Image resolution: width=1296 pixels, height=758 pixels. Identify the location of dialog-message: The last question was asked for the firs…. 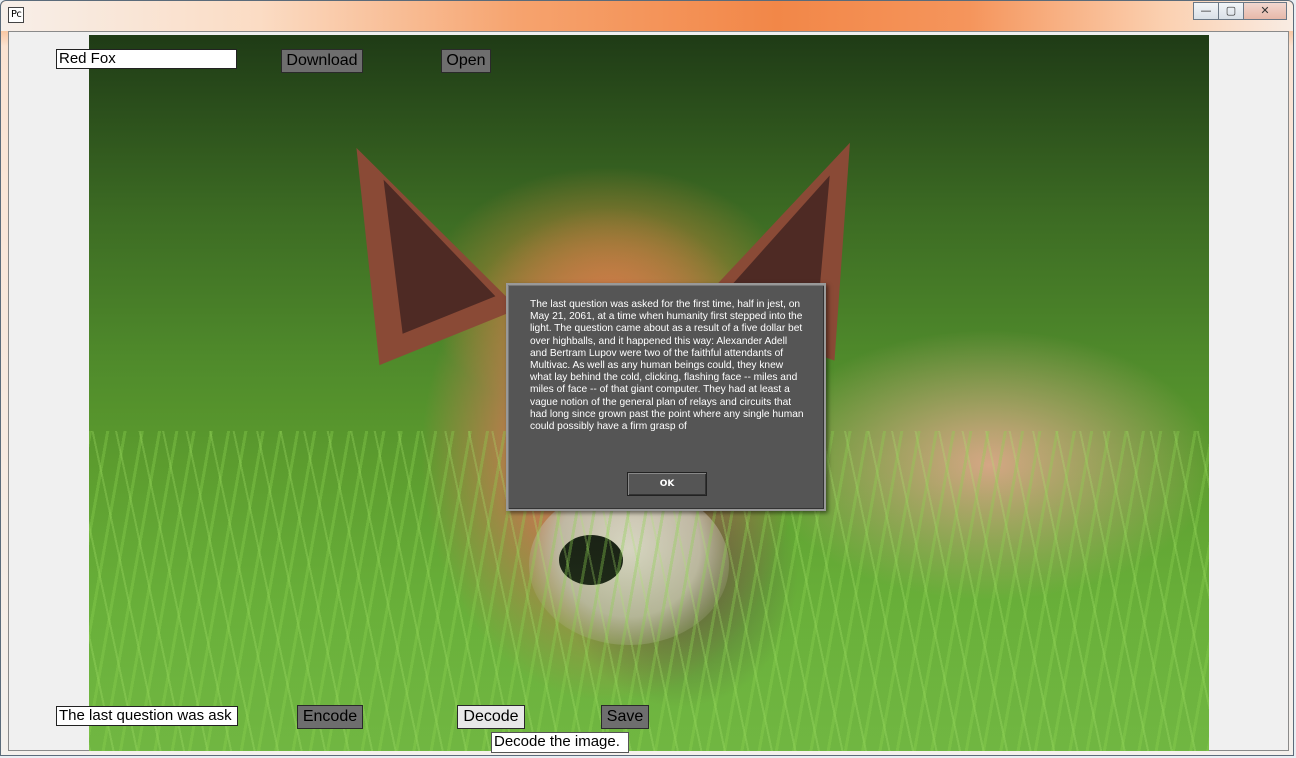
(667, 366).